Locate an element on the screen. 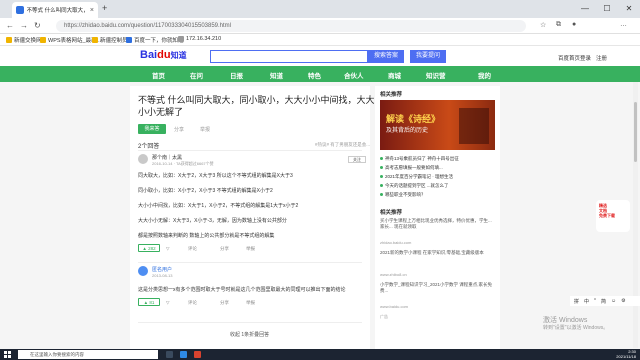 Image resolution: width=640 pixels, height=360 pixels. ad-text: 2021新的数学小课程 在家学知识,零基础,宝藏级版本 is located at coordinates (437, 253).